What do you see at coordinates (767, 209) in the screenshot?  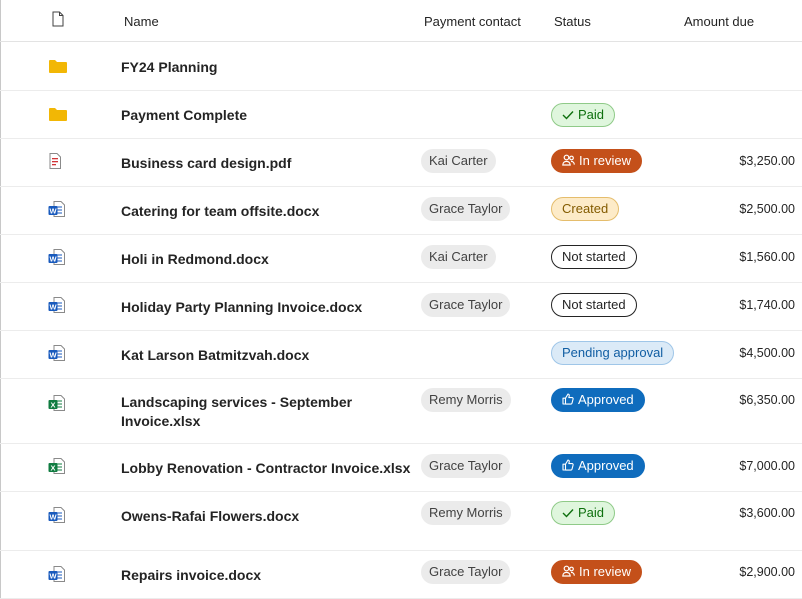 I see `amount-due: $2,500.00` at bounding box center [767, 209].